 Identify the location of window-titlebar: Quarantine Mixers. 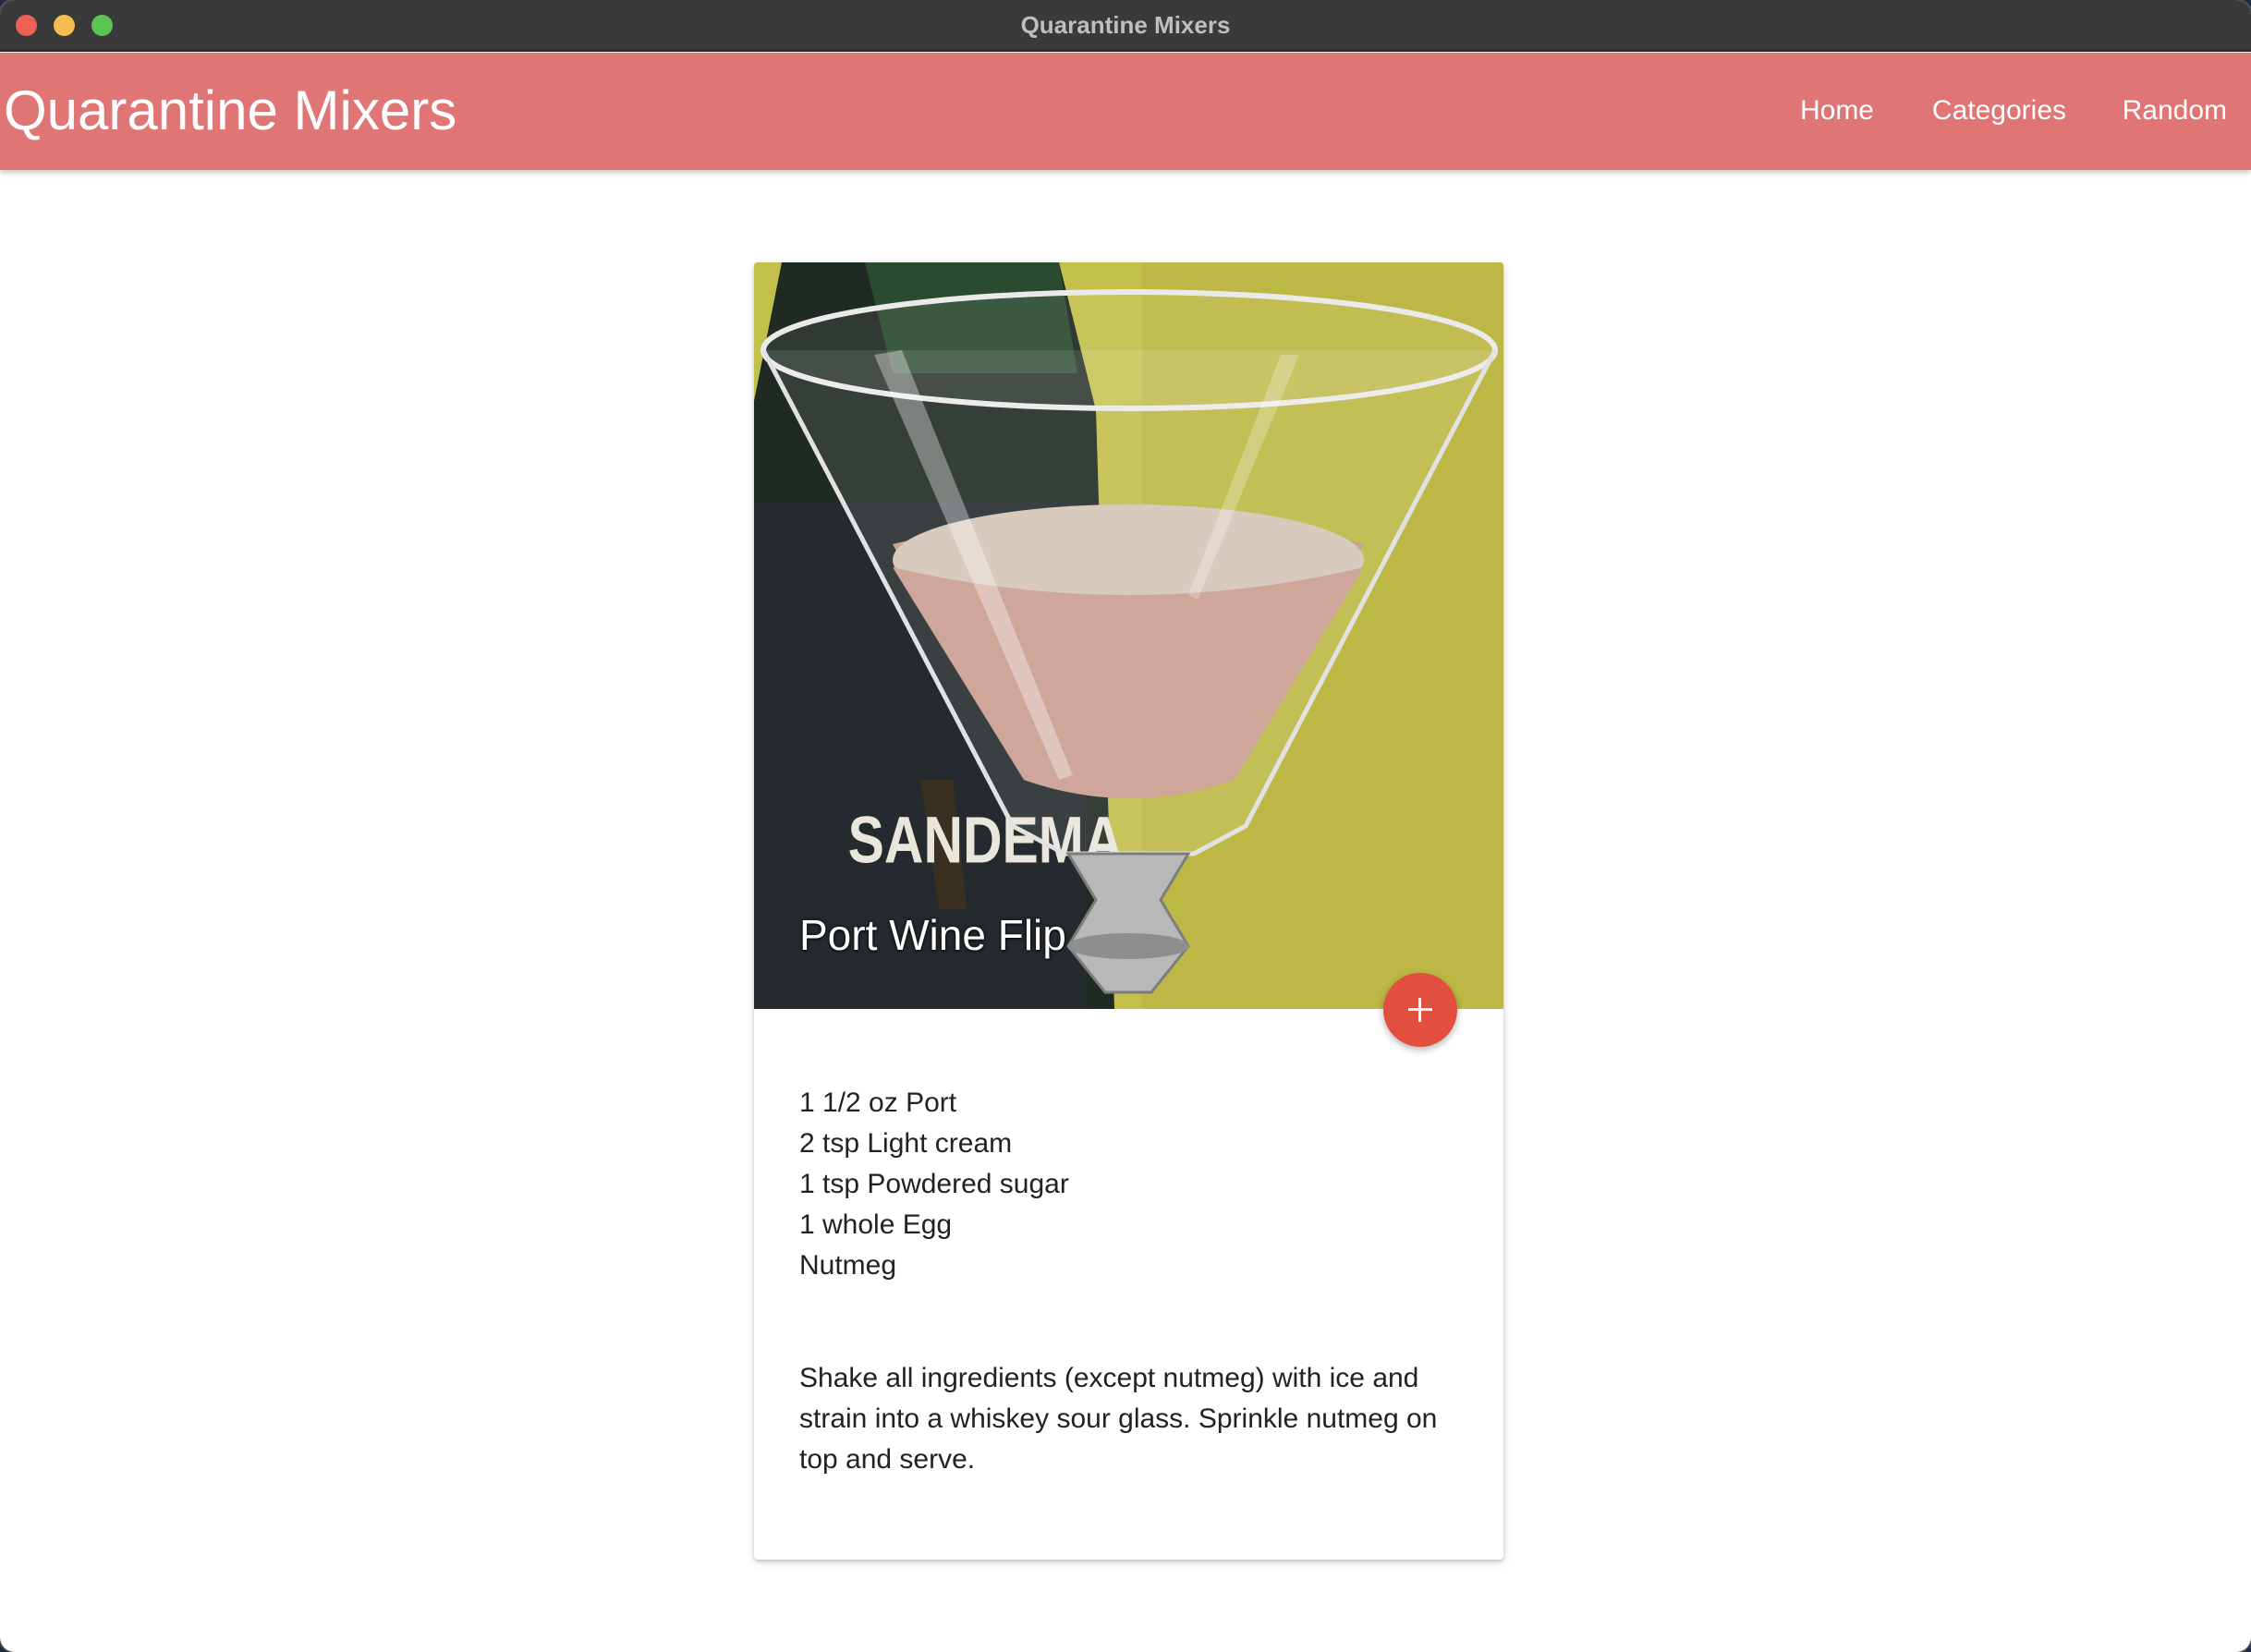
(1125, 26).